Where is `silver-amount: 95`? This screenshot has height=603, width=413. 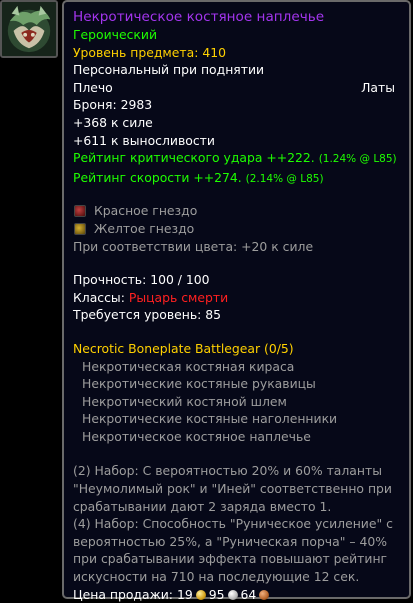 silver-amount: 95 is located at coordinates (216, 594).